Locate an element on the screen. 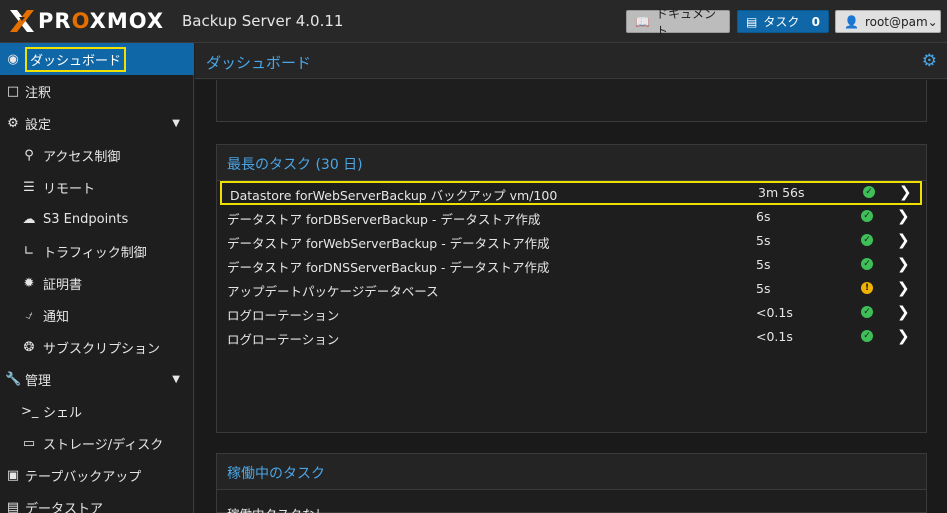 The image size is (947, 513). task-duration: 6s is located at coordinates (763, 216).